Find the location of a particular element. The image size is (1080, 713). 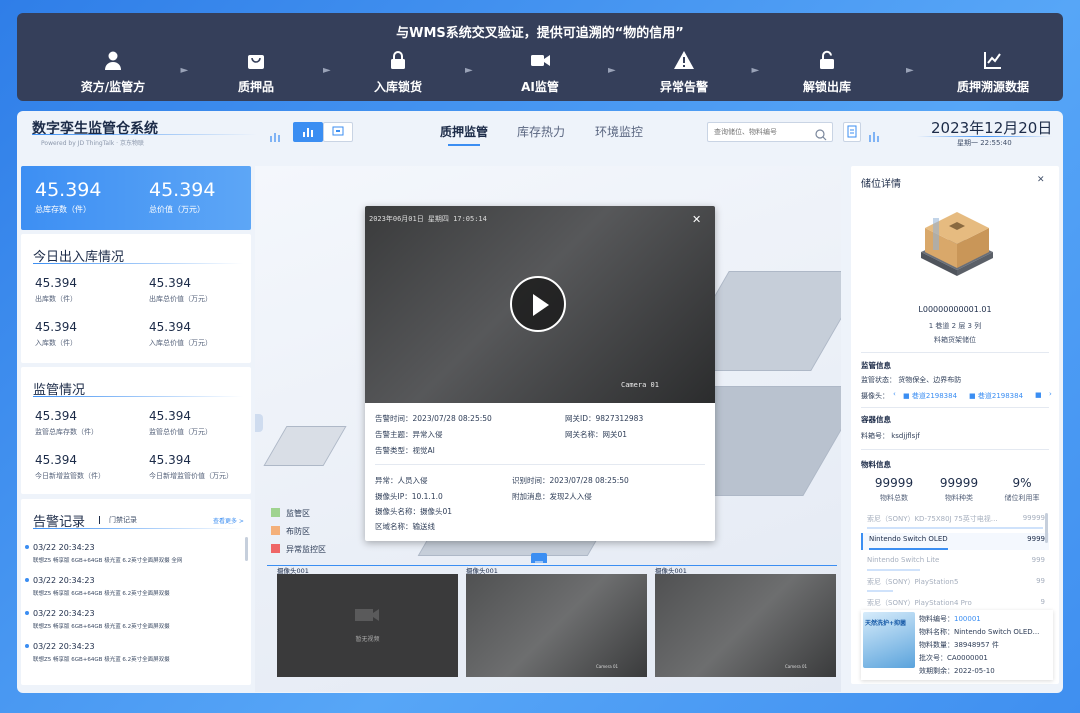

view-toggle-panel is located at coordinates (338, 132).